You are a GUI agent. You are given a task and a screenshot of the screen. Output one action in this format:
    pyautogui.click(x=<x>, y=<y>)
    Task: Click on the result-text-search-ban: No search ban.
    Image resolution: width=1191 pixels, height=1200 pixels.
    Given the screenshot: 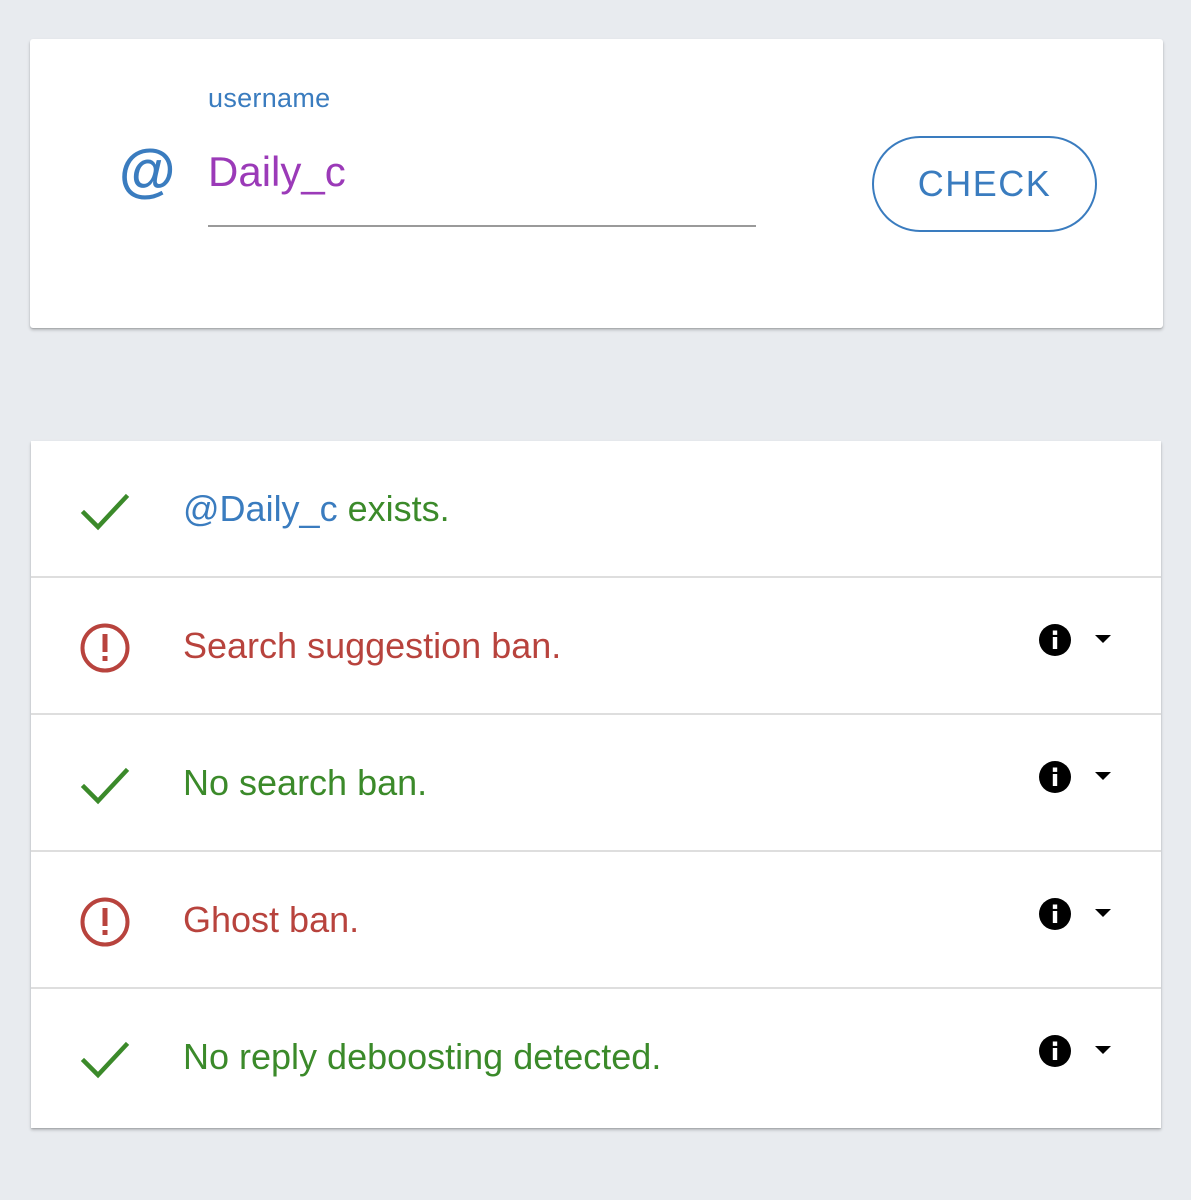 What is the action you would take?
    pyautogui.click(x=305, y=782)
    